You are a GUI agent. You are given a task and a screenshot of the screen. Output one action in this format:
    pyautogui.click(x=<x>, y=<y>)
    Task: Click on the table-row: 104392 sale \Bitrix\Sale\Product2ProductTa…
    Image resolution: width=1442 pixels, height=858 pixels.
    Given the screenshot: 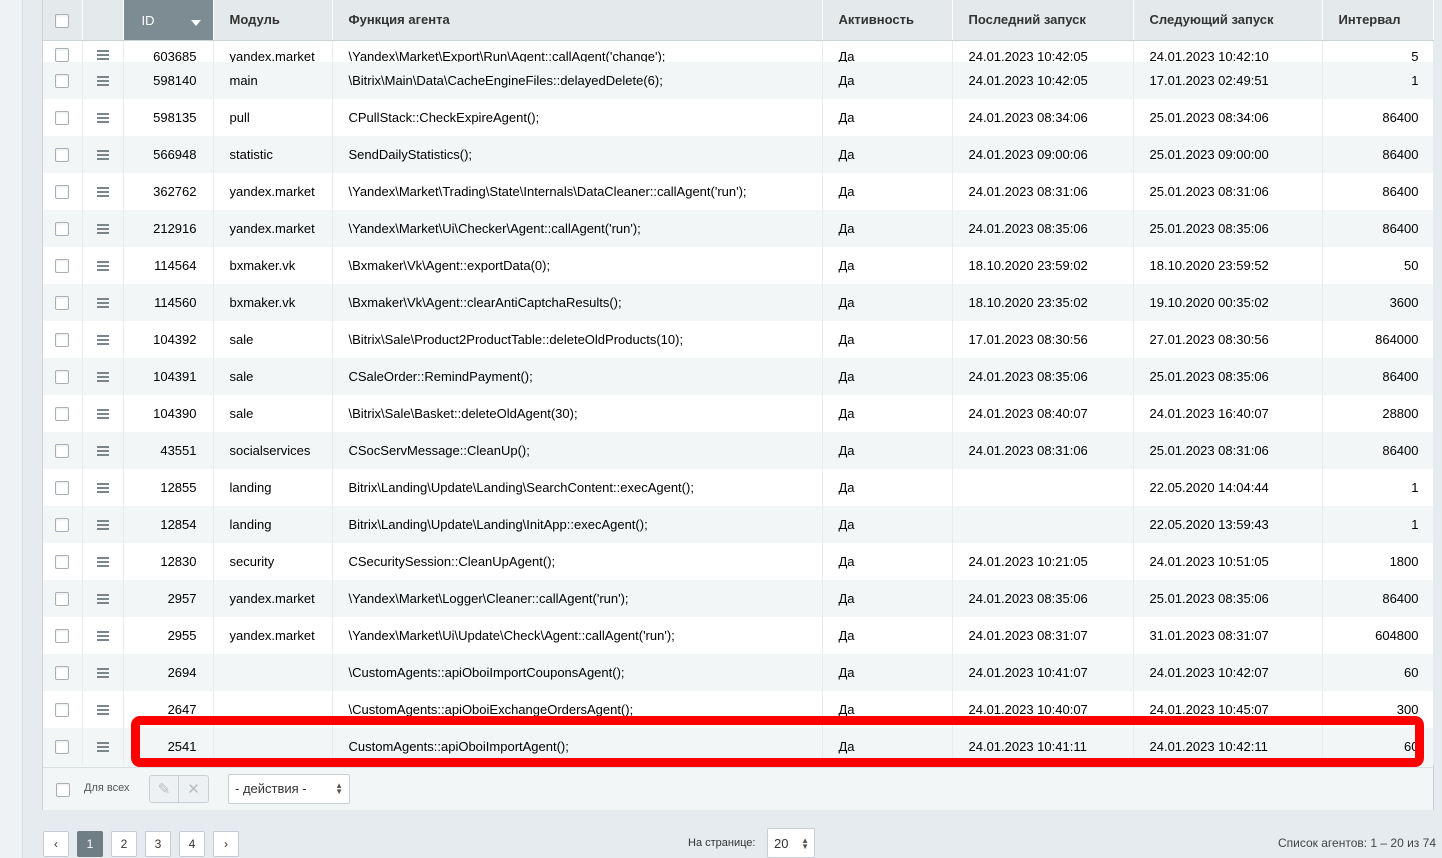 What is the action you would take?
    pyautogui.click(x=738, y=339)
    